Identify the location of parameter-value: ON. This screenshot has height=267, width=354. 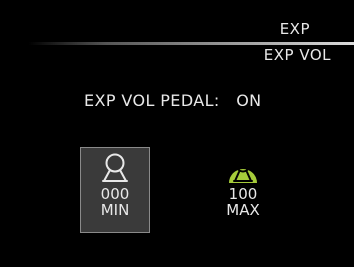
(248, 100).